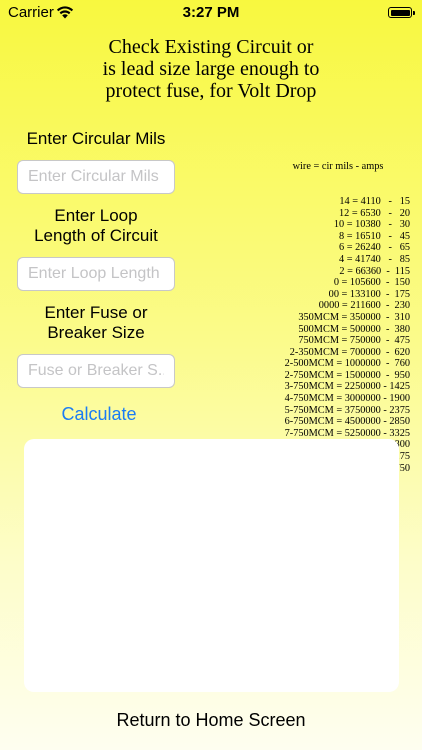 The height and width of the screenshot is (750, 422). I want to click on wire-table-header: wire = cir mils - amps, so click(338, 167).